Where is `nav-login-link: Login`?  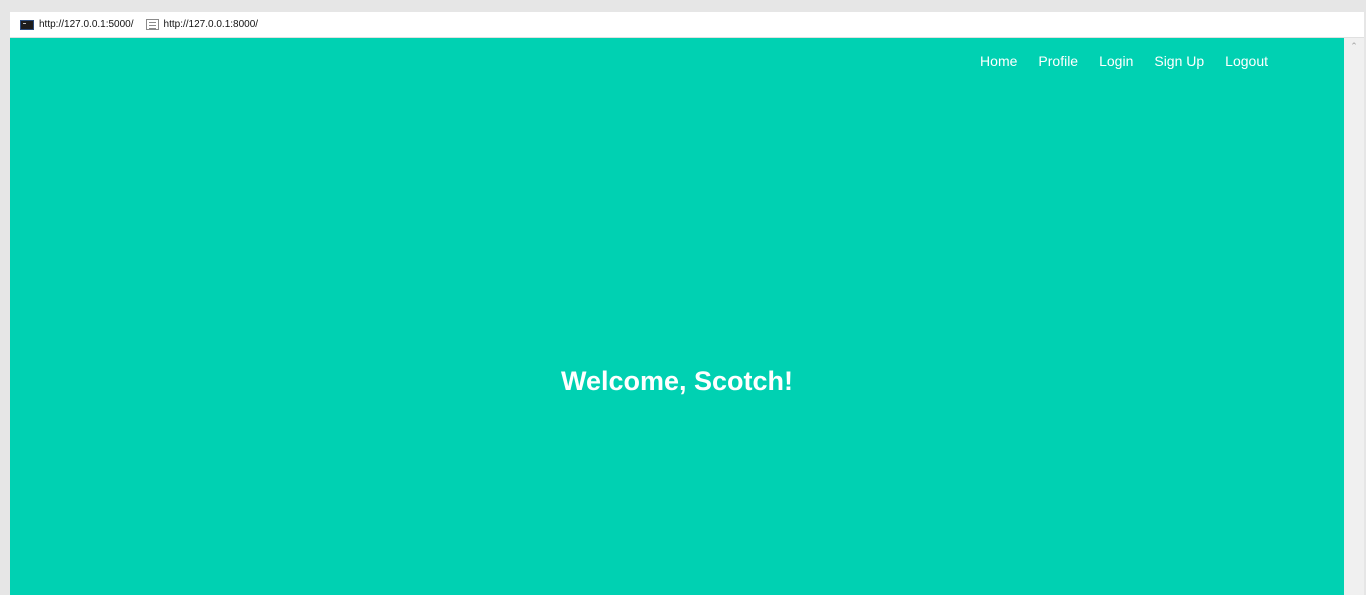
nav-login-link: Login is located at coordinates (1116, 61).